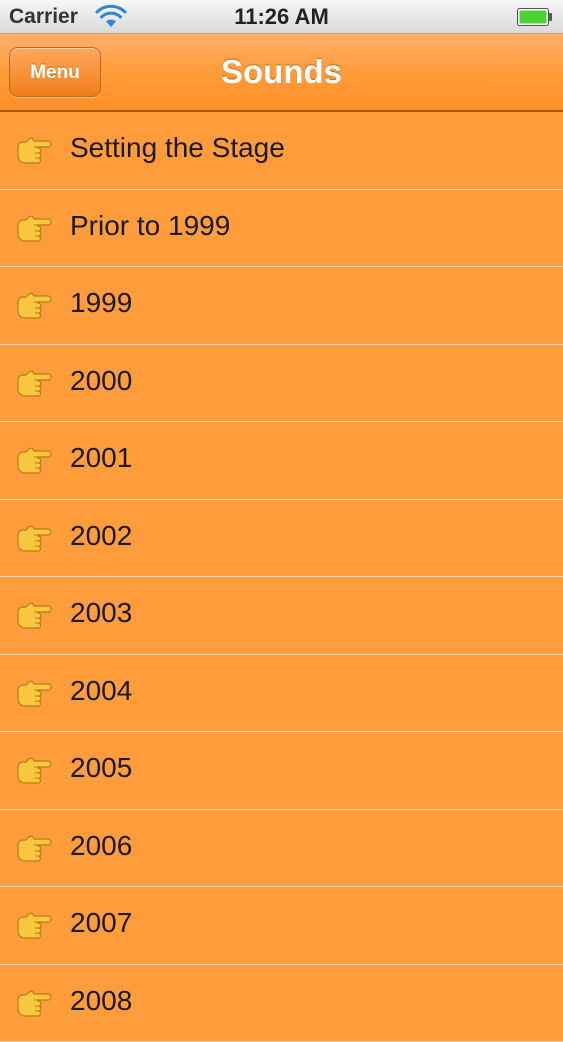  What do you see at coordinates (281, 73) in the screenshot?
I see `navigation-bar: Sounds Menu` at bounding box center [281, 73].